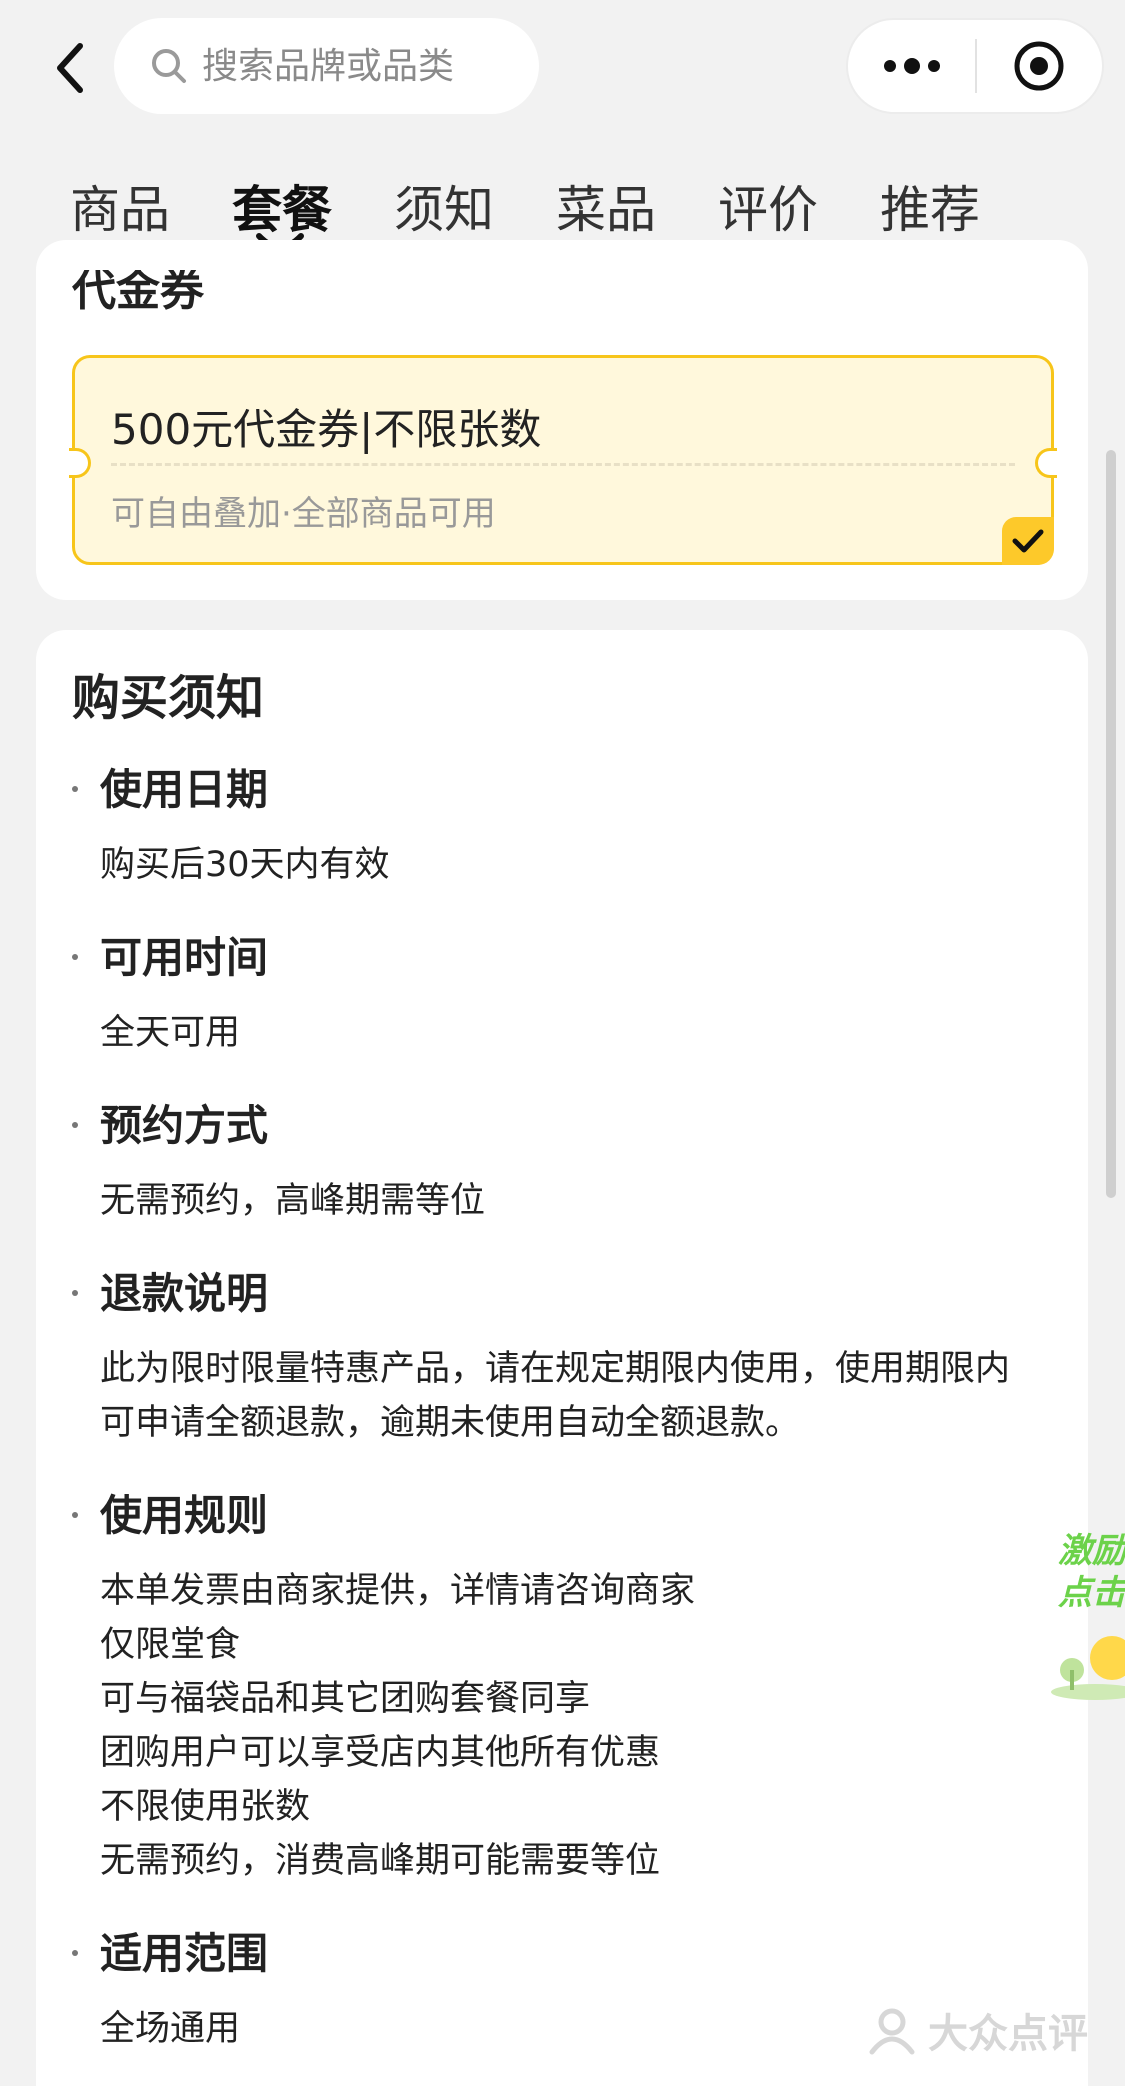 Image resolution: width=1125 pixels, height=2086 pixels. I want to click on section-heading-text: 可用时间, so click(184, 957).